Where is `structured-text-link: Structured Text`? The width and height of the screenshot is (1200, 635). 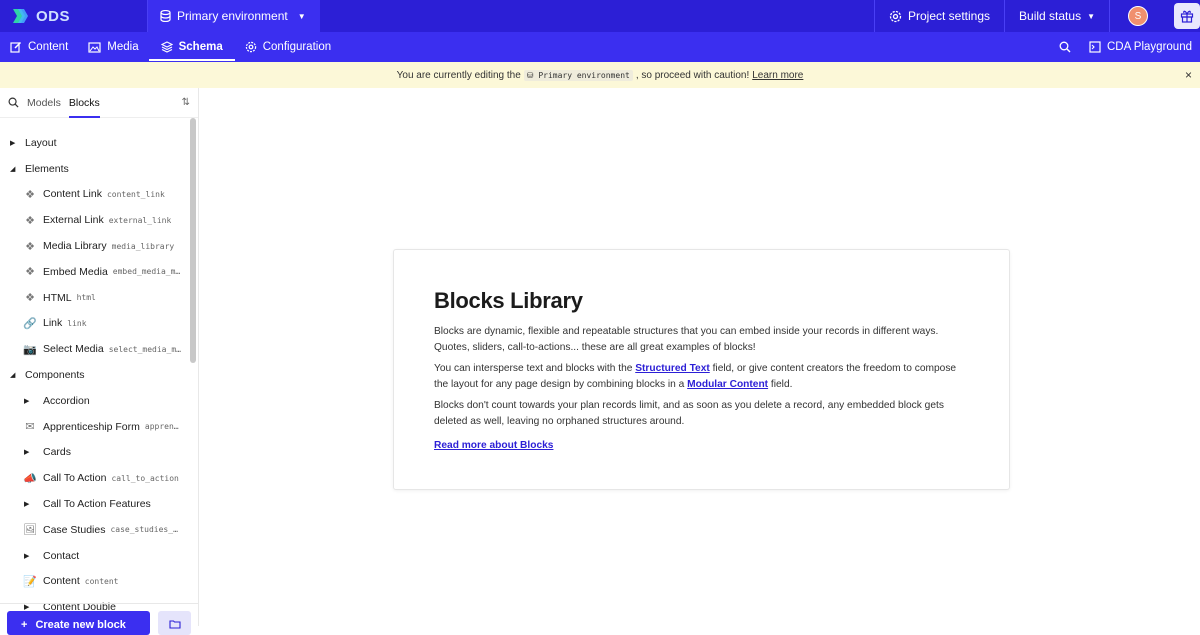
structured-text-link: Structured Text is located at coordinates (672, 368).